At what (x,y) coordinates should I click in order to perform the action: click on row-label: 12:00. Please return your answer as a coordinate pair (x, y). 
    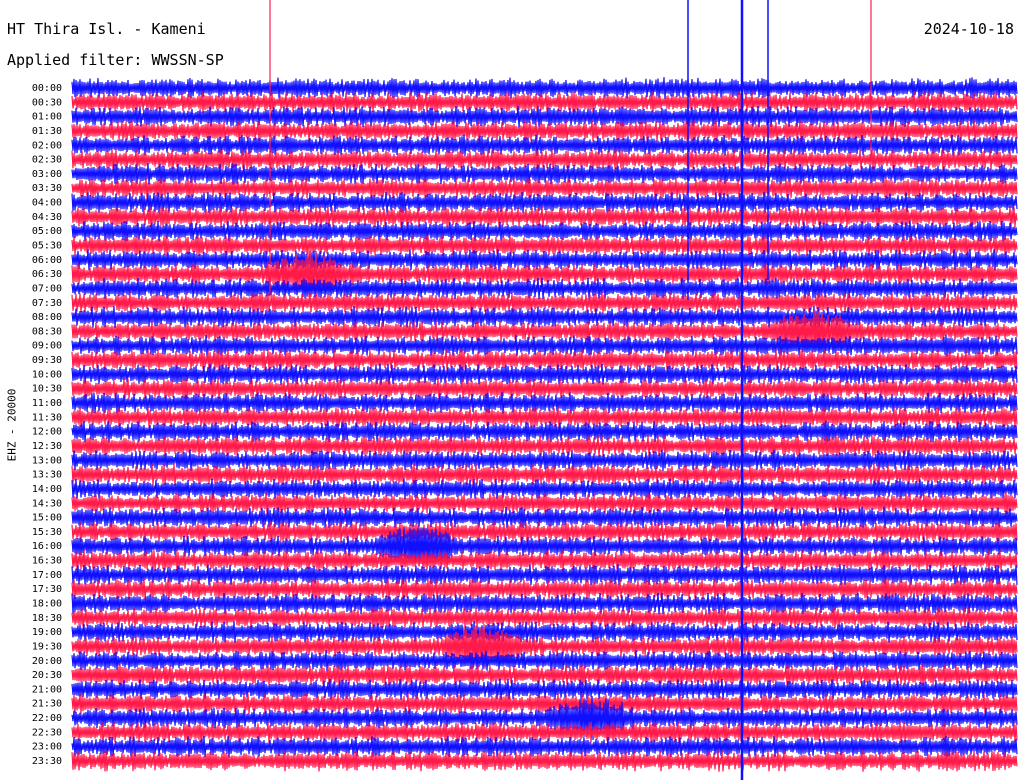
    Looking at the image, I should click on (47, 432).